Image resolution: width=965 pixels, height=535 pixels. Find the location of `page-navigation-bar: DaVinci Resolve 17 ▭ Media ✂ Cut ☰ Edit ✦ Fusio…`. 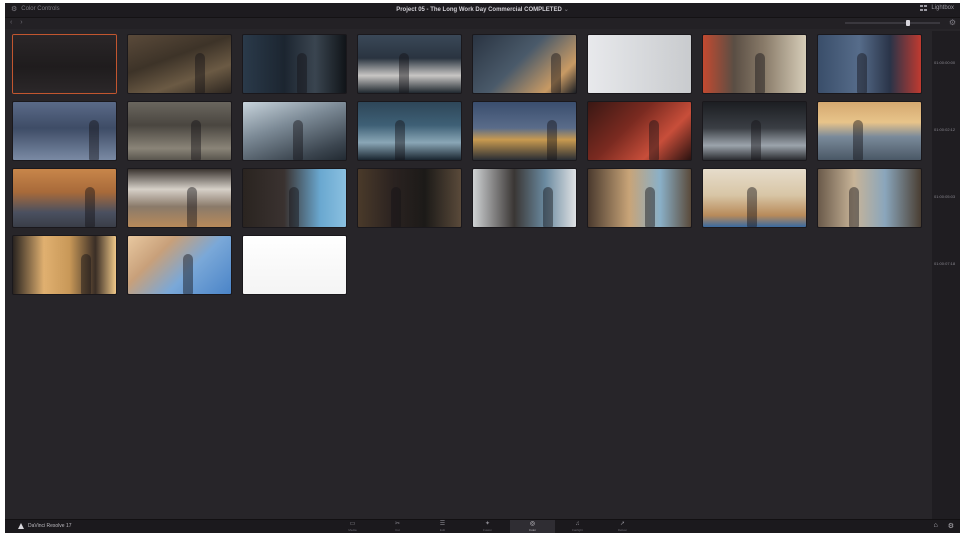

page-navigation-bar: DaVinci Resolve 17 ▭ Media ✂ Cut ☰ Edit ✦ Fusio… is located at coordinates (482, 526).